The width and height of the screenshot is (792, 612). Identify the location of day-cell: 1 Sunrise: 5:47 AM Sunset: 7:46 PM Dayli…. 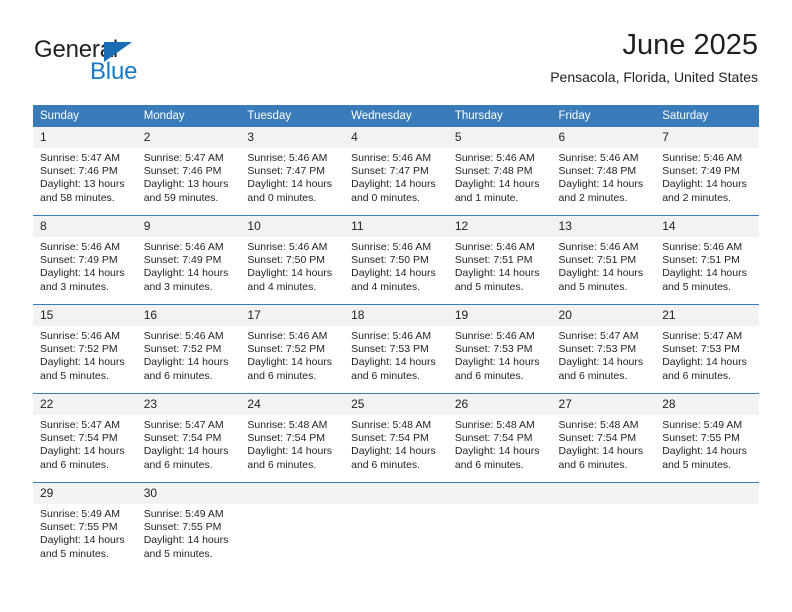
(85, 171).